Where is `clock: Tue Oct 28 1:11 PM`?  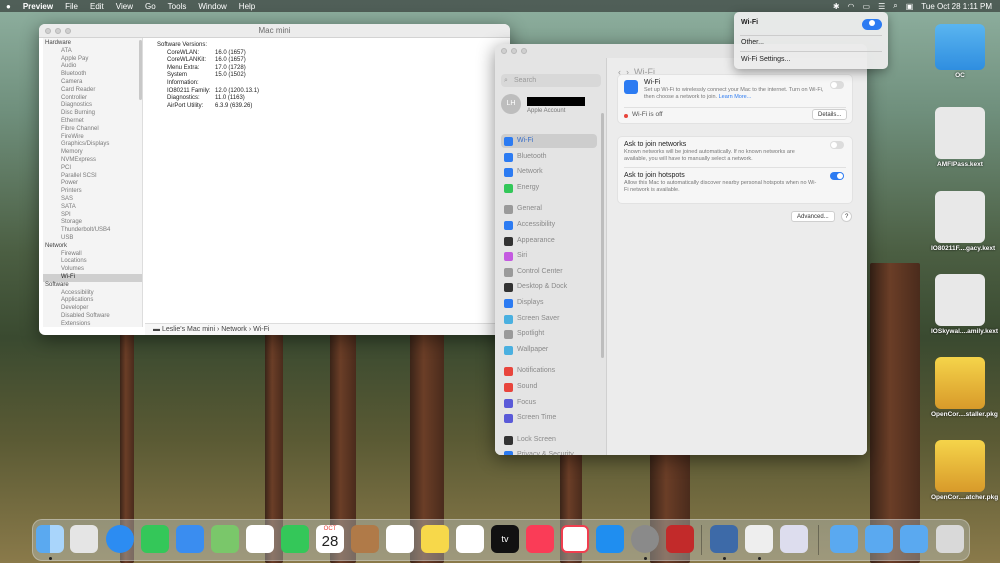 clock: Tue Oct 28 1:11 PM is located at coordinates (956, 6).